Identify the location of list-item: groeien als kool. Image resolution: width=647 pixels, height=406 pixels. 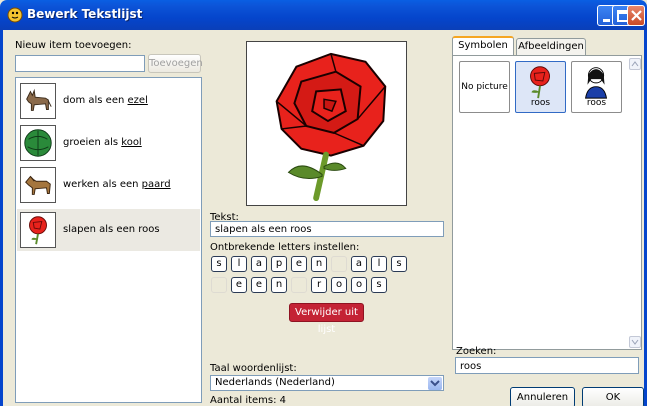
(108, 143).